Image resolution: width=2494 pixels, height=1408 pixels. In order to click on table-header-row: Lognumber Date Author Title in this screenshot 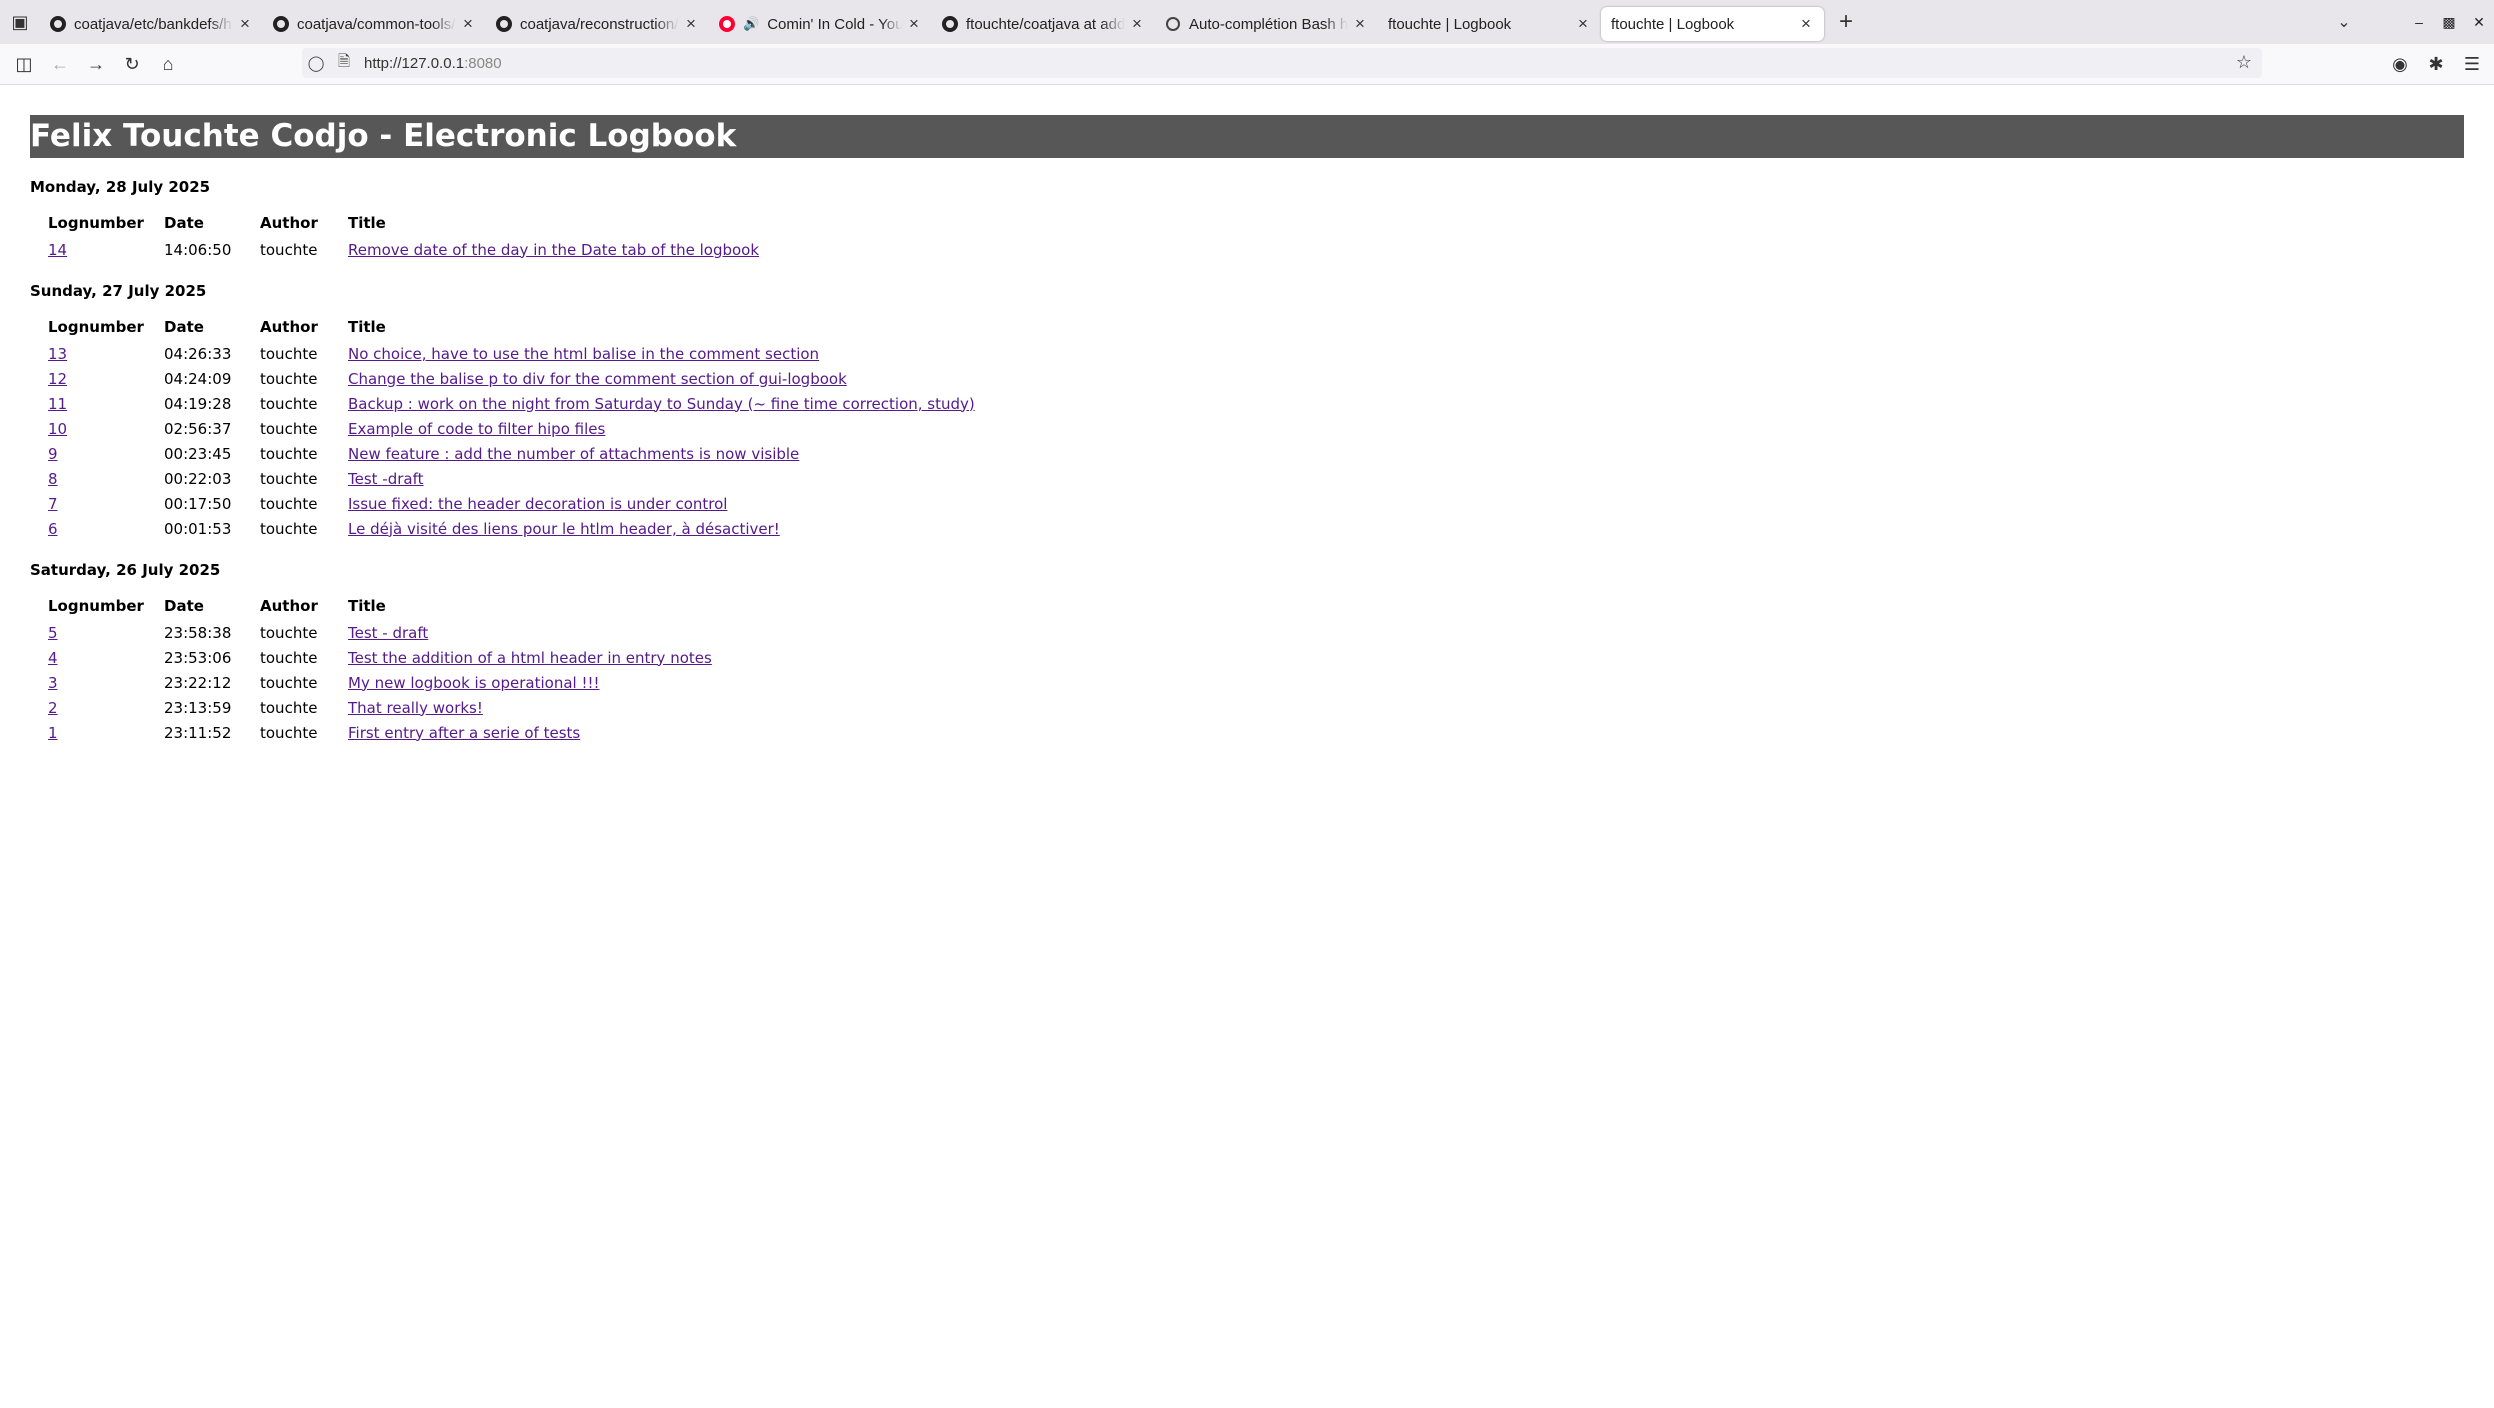, I will do `click(401, 224)`.